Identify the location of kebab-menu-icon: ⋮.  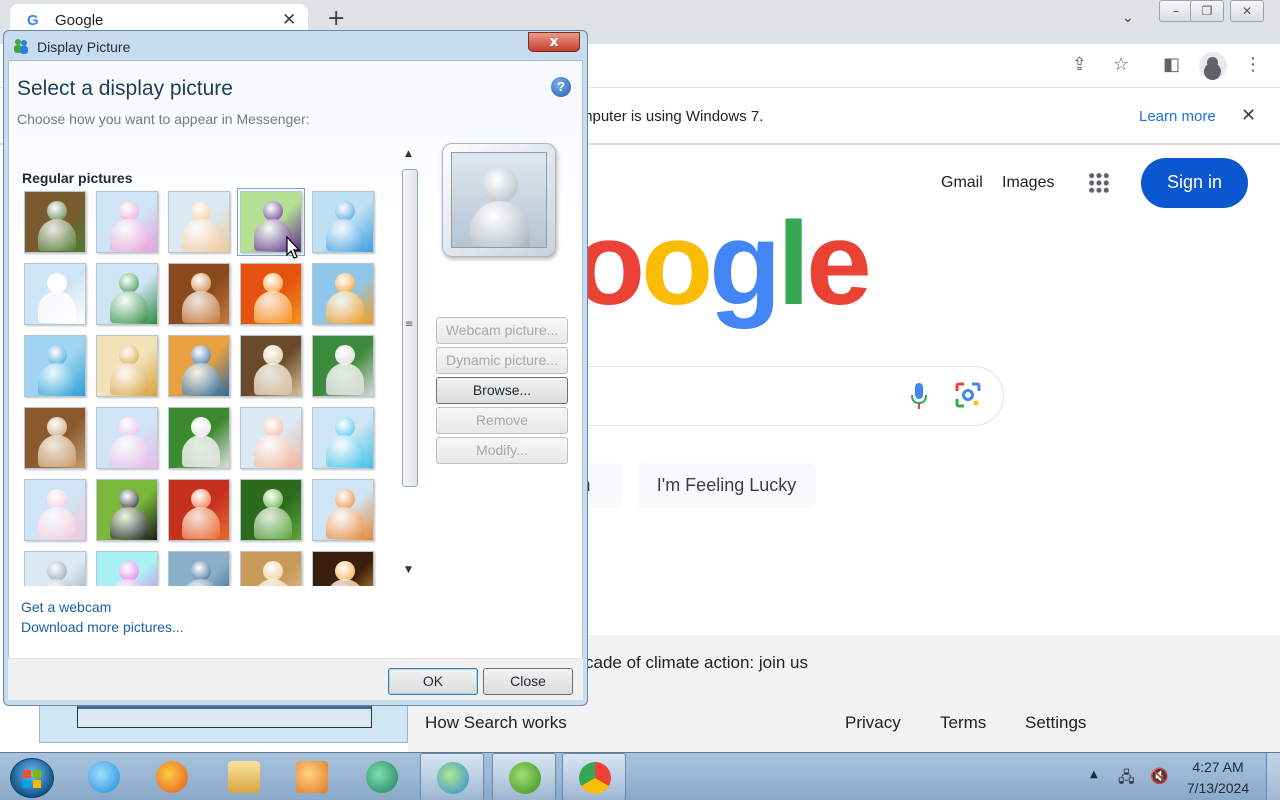
(1253, 64).